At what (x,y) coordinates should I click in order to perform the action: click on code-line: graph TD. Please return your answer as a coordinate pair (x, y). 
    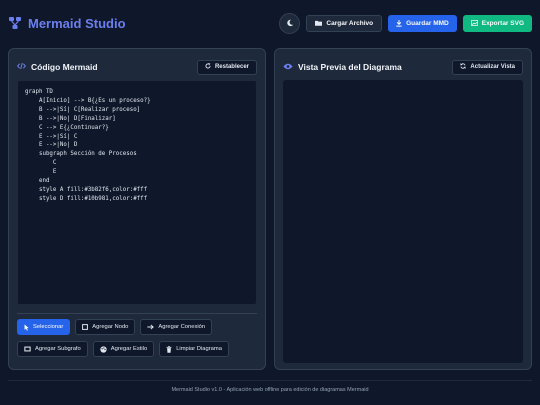
    Looking at the image, I should click on (39, 92).